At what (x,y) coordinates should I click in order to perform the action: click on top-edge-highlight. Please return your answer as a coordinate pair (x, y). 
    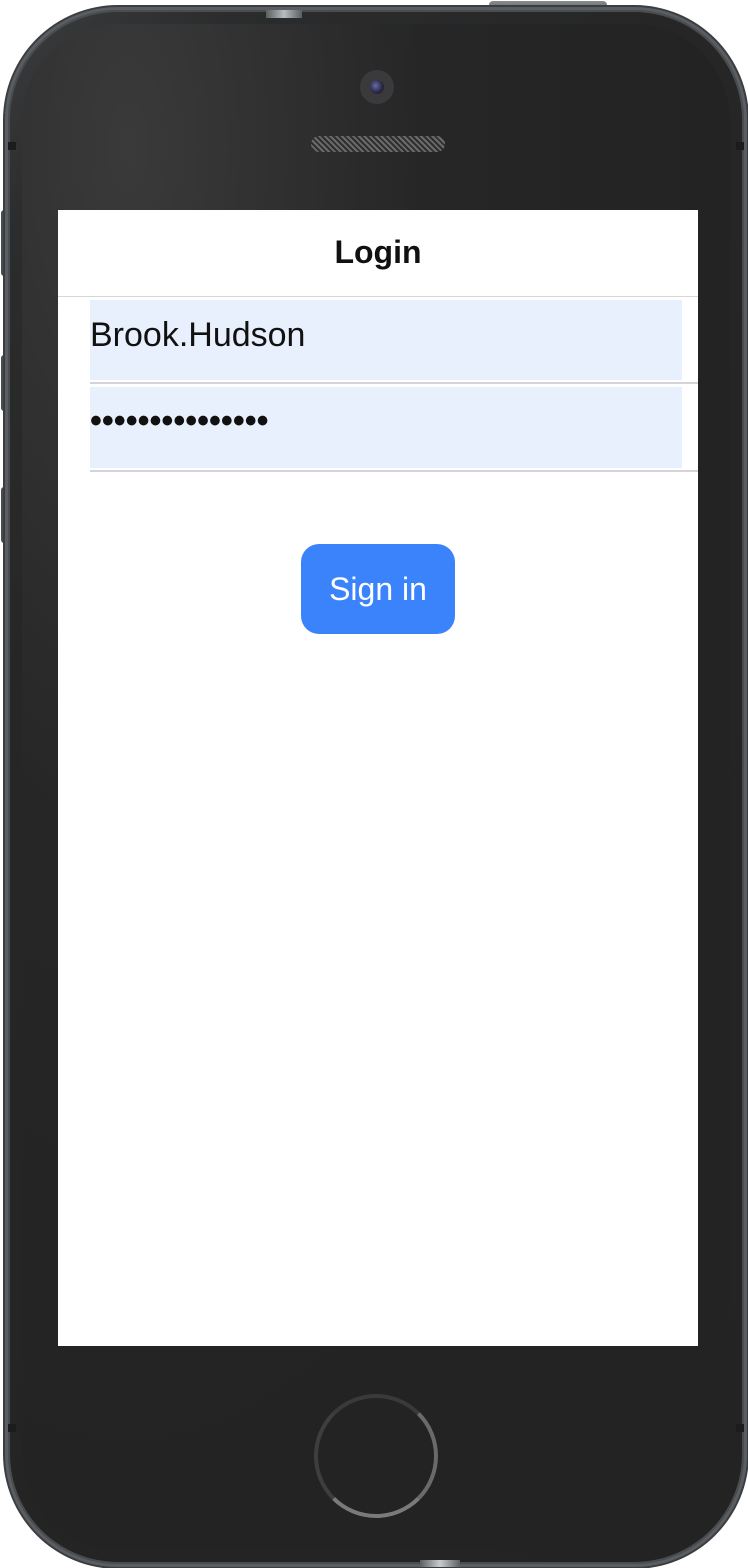
    Looking at the image, I should click on (284, 14).